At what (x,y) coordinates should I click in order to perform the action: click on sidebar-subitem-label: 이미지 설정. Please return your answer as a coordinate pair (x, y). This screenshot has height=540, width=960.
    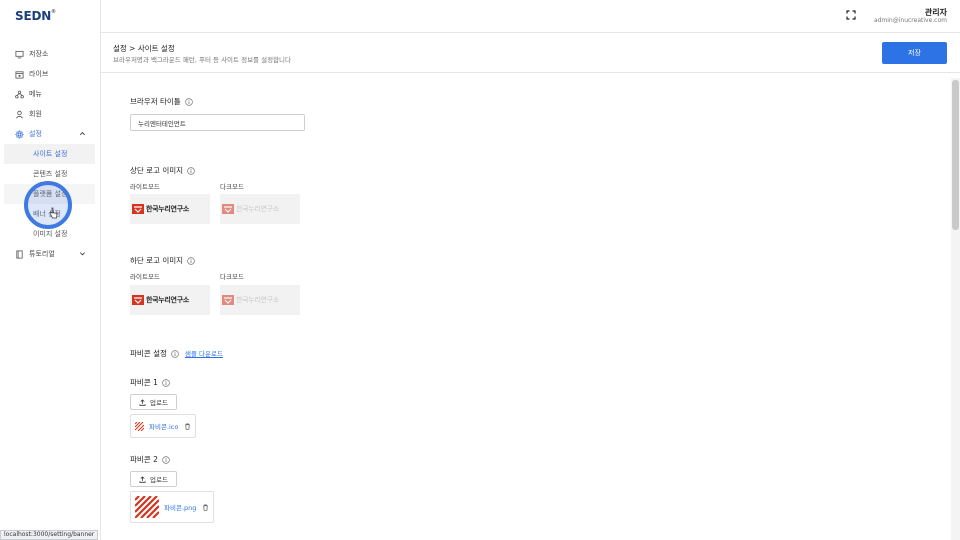
    Looking at the image, I should click on (50, 234).